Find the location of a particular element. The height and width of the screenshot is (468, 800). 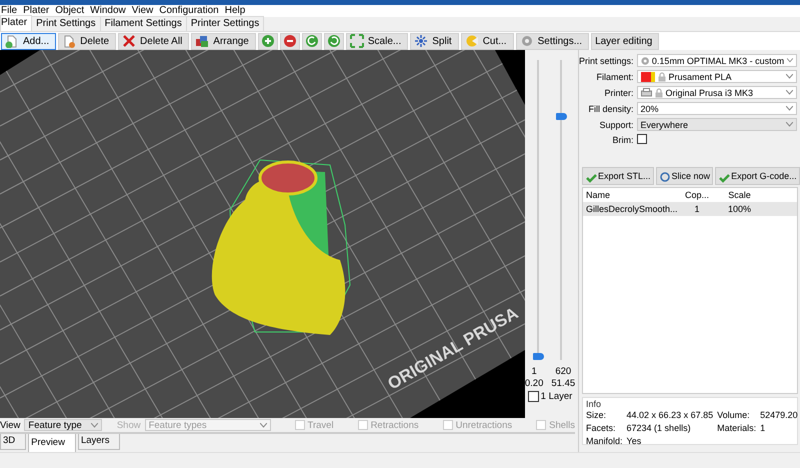

color-swatch-icon is located at coordinates (647, 77).